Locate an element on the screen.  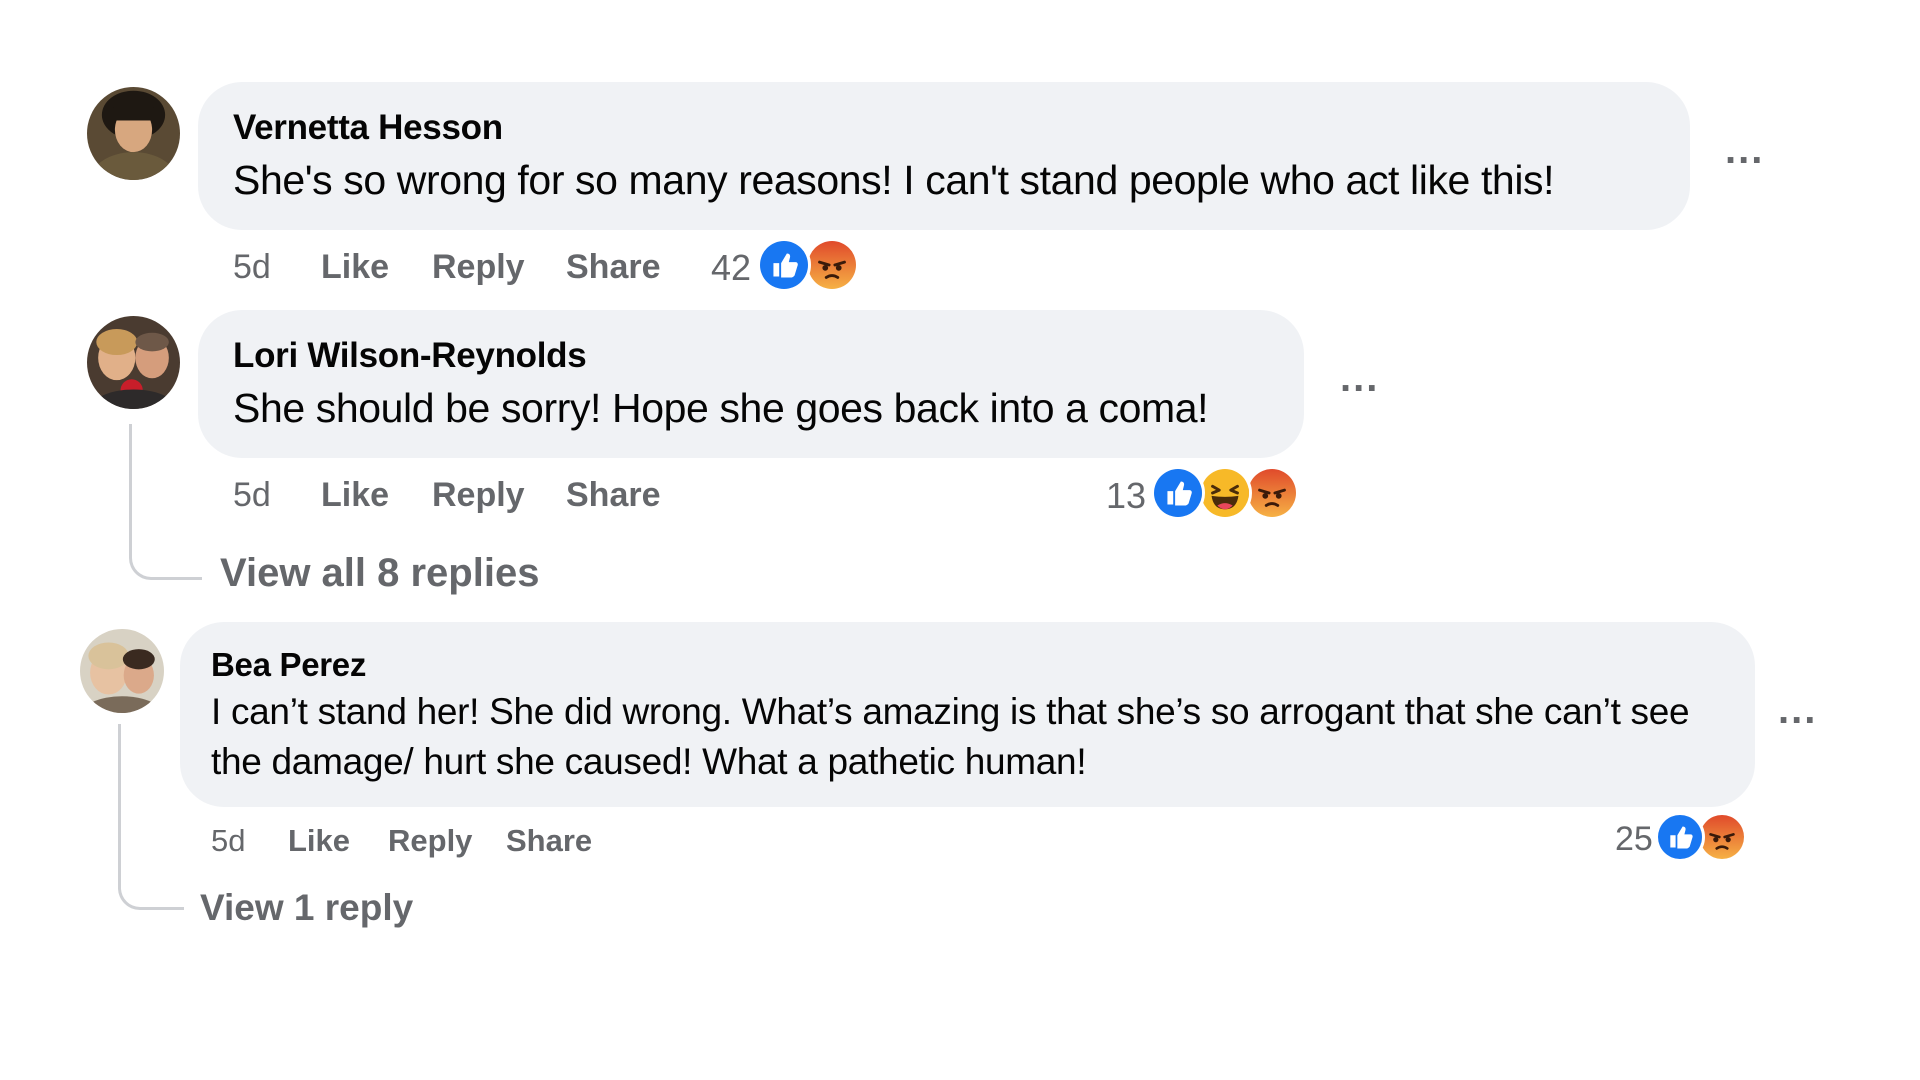
comment-author: Lori Wilson-Reynolds is located at coordinates (410, 356).